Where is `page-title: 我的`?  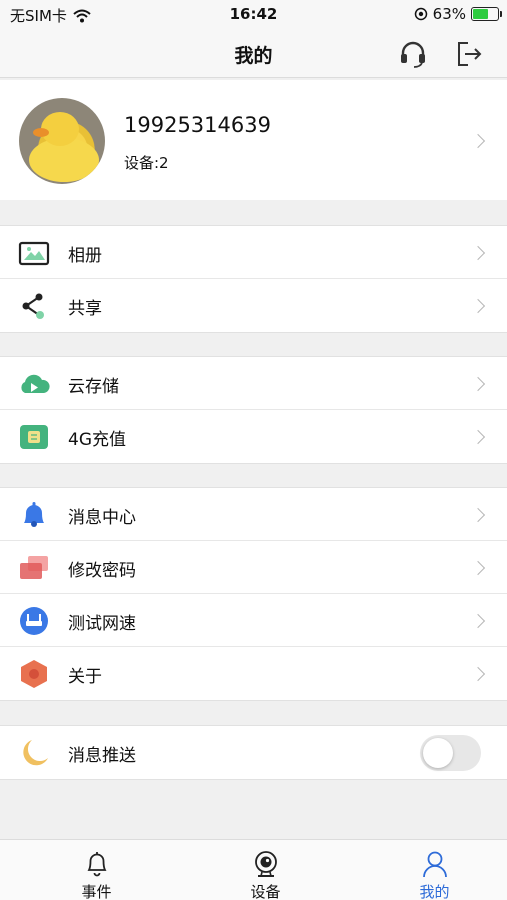
page-title: 我的 is located at coordinates (253, 56).